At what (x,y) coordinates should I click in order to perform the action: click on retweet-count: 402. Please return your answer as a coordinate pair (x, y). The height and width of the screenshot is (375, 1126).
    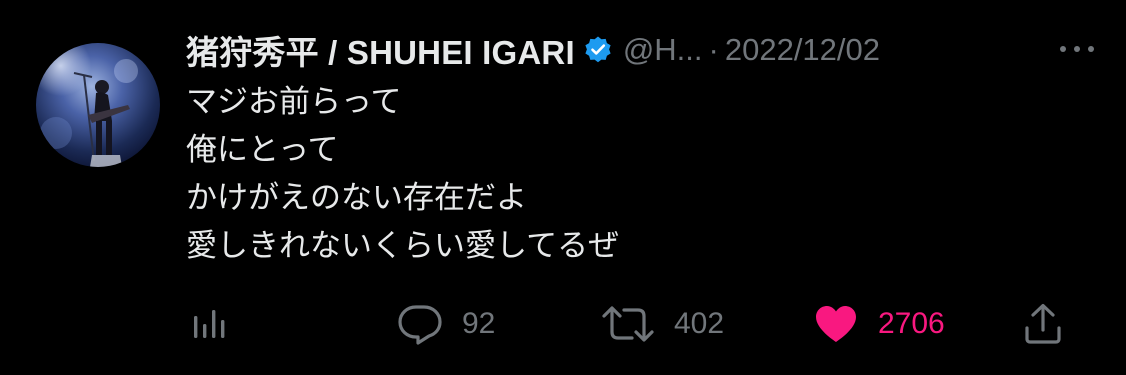
    Looking at the image, I should click on (699, 323).